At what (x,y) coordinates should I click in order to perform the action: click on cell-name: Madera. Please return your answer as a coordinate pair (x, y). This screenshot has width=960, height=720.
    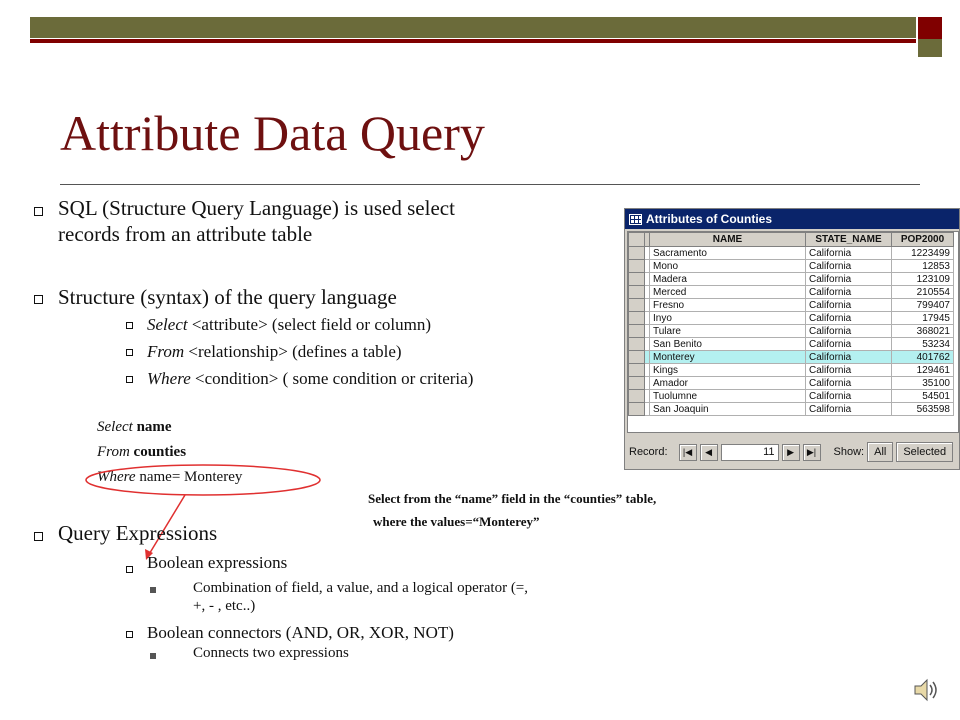
    Looking at the image, I should click on (727, 279).